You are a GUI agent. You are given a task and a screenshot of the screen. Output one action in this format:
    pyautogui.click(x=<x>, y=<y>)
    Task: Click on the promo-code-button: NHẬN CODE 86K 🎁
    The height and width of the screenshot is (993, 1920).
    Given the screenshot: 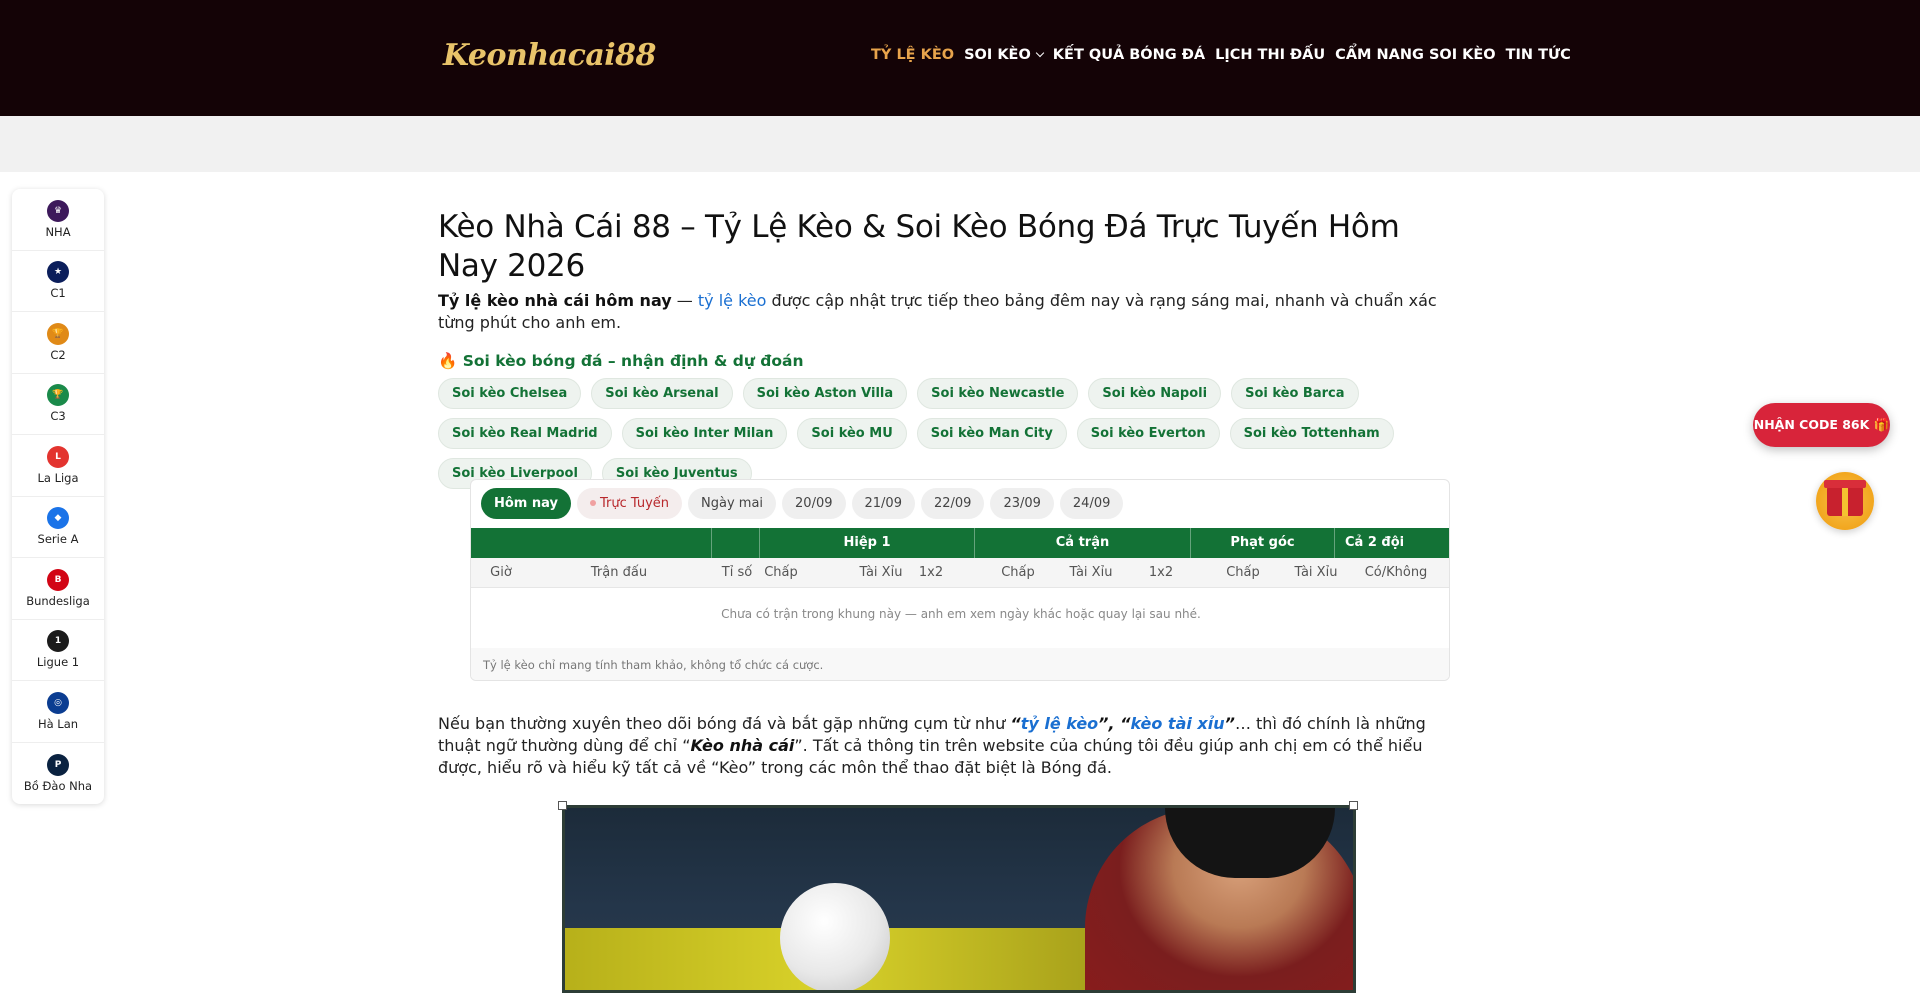 What is the action you would take?
    pyautogui.click(x=1821, y=425)
    